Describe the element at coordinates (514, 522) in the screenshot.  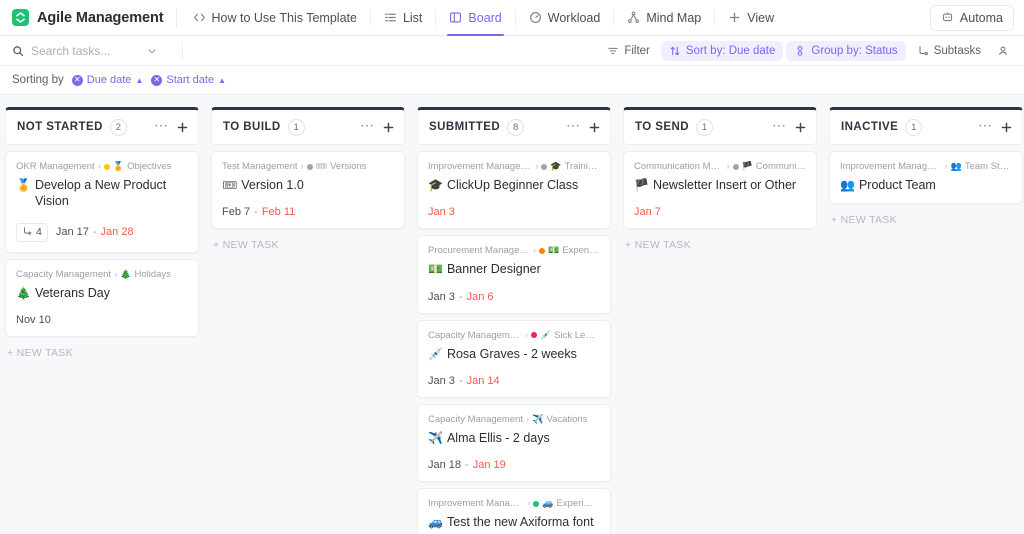
I see `task-title: 🚙 Test the new Axiforma font` at that location.